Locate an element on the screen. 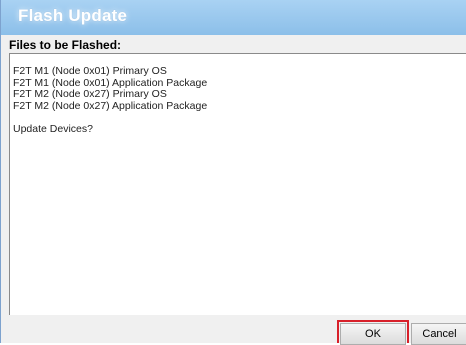 The image size is (466, 345). update-prompt: Update Devices? is located at coordinates (53, 128).